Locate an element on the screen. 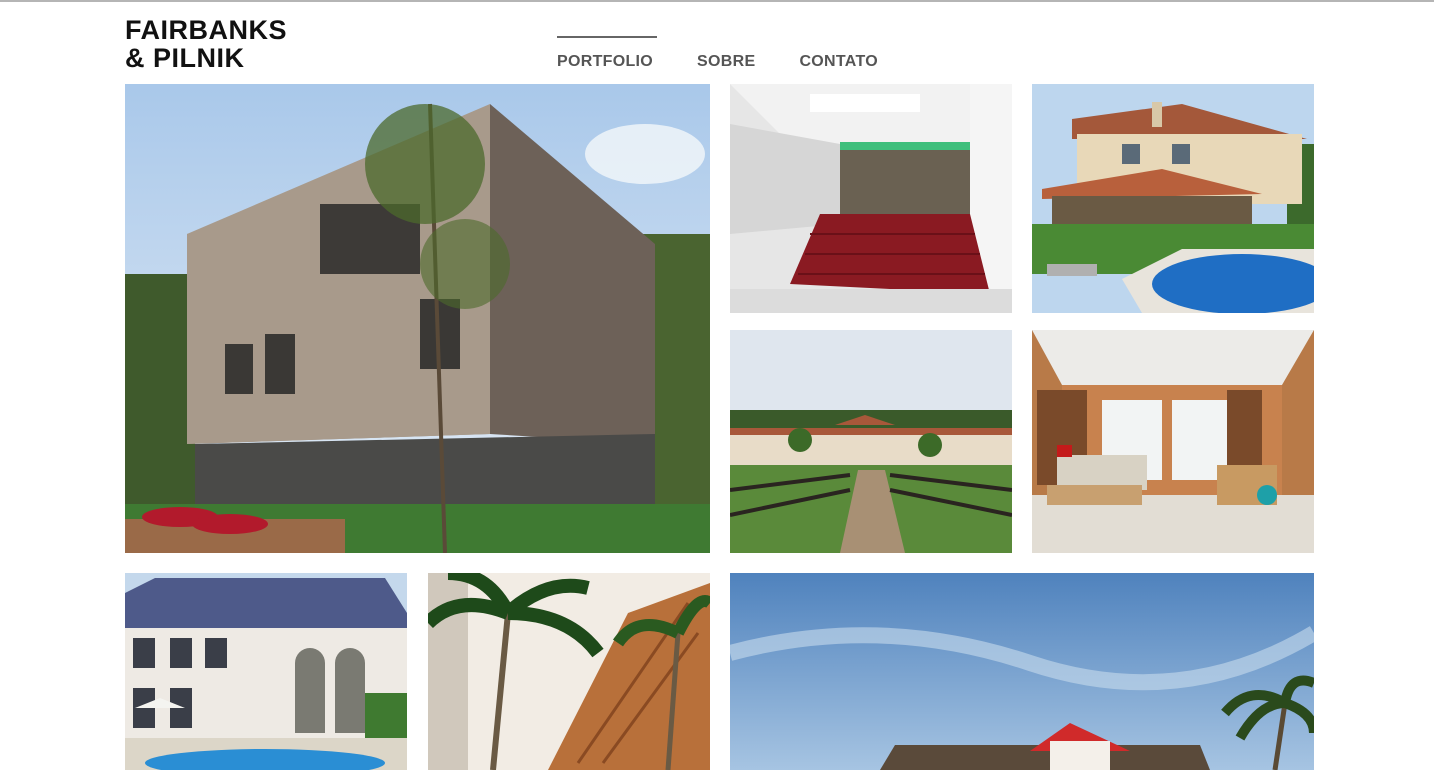  interior-stairs-image is located at coordinates (871, 198).